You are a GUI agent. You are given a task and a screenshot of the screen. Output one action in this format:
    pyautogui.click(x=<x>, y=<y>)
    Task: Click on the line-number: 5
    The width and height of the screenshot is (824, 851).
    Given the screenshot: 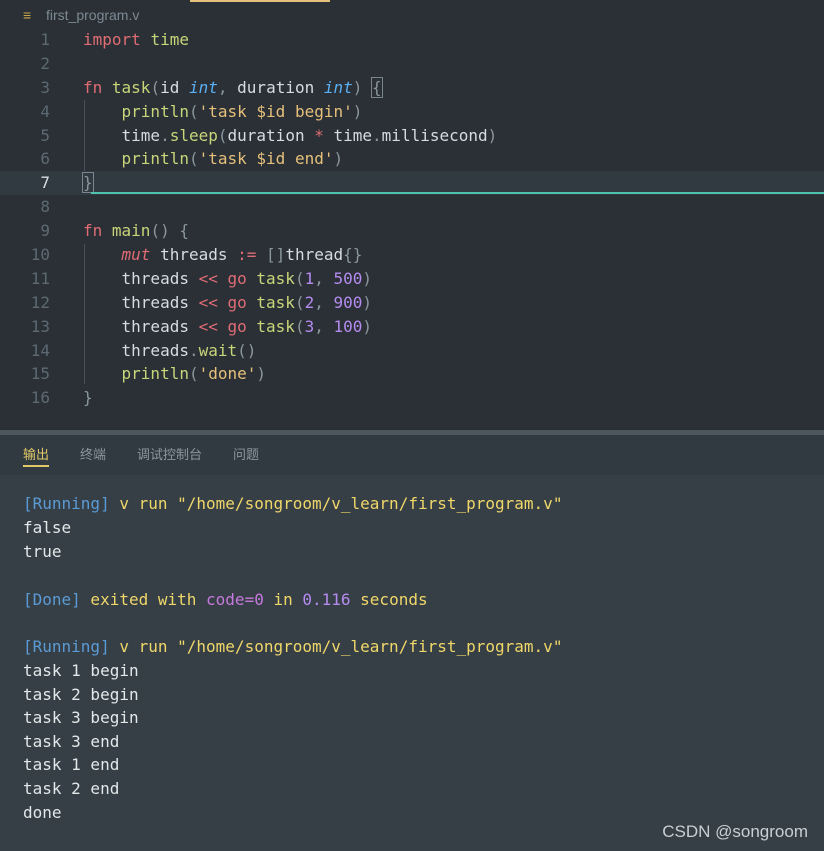 What is the action you would take?
    pyautogui.click(x=45, y=135)
    